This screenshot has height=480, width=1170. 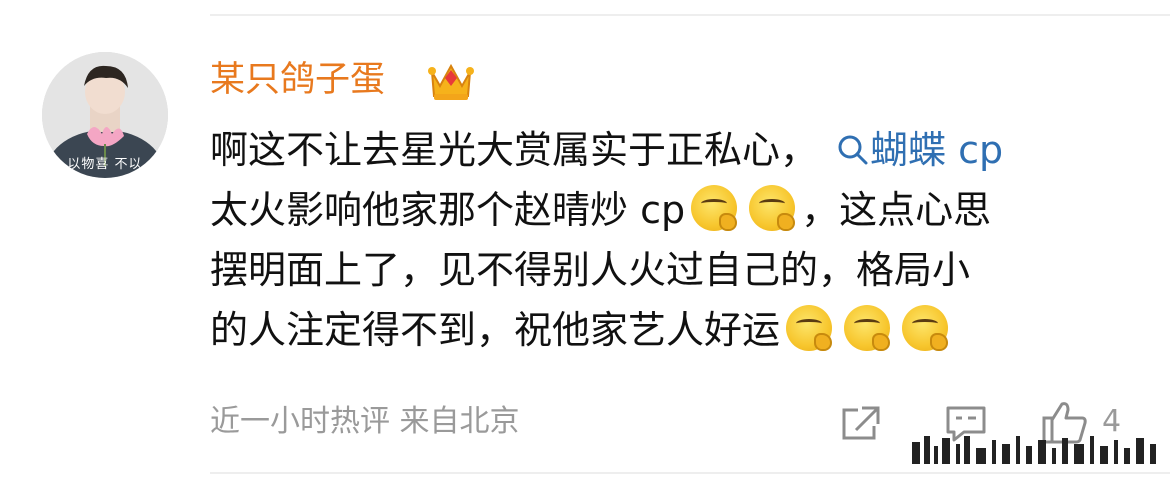 What do you see at coordinates (105, 115) in the screenshot?
I see `avatar: 以物喜 不以` at bounding box center [105, 115].